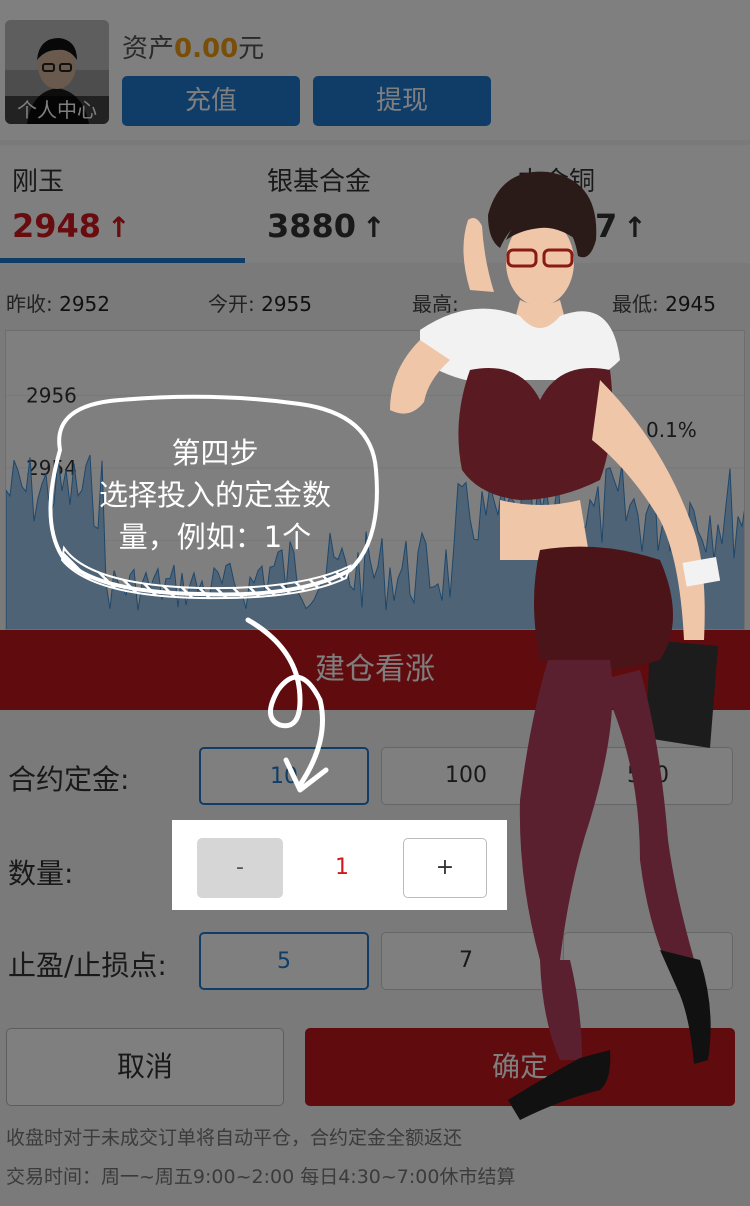 The height and width of the screenshot is (1206, 750). Describe the element at coordinates (691, 304) in the screenshot. I see `low-value: 2945` at that location.